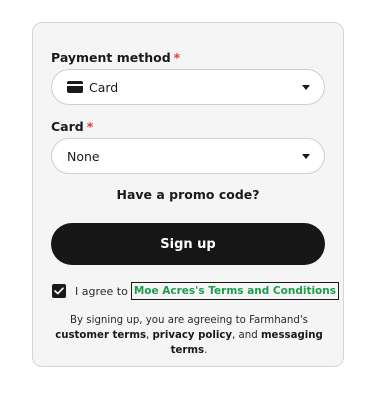  Describe the element at coordinates (83, 156) in the screenshot. I see `card-value: None` at that location.